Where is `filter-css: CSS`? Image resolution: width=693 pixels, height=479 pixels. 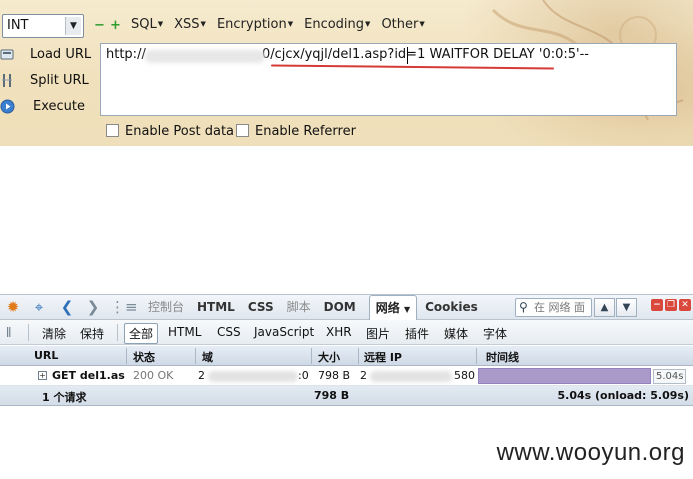
filter-css: CSS is located at coordinates (229, 332).